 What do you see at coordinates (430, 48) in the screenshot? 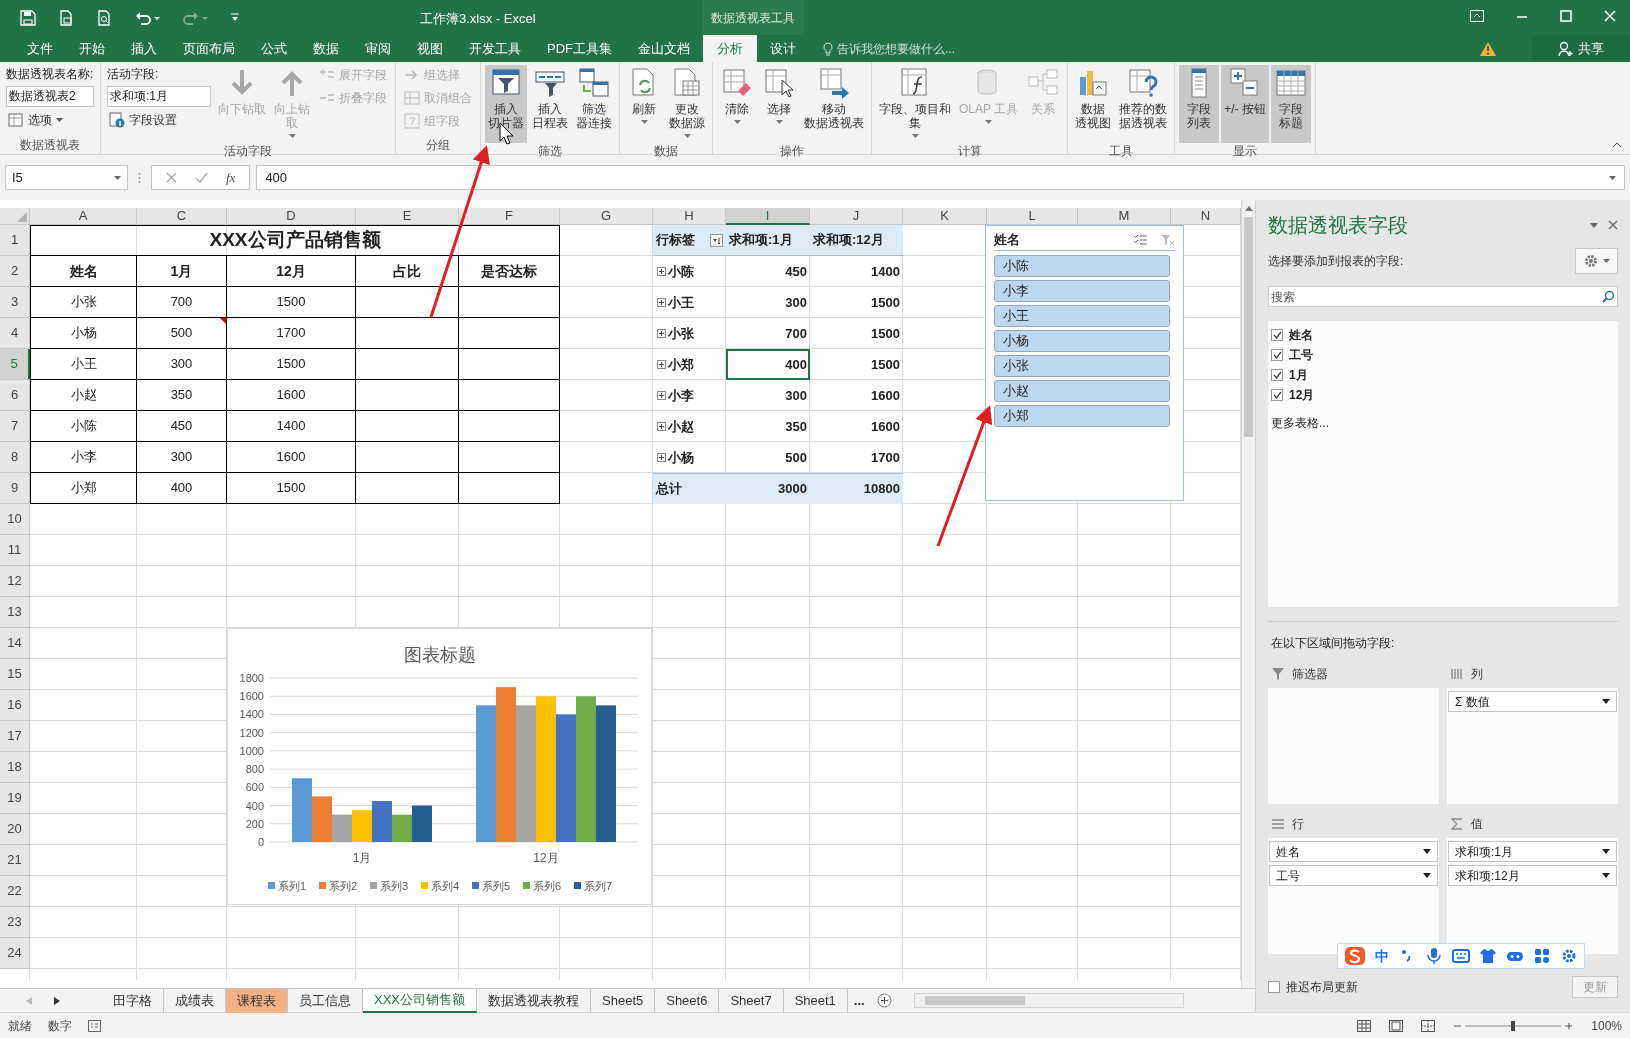
I see `ribbon-tab: 视图` at bounding box center [430, 48].